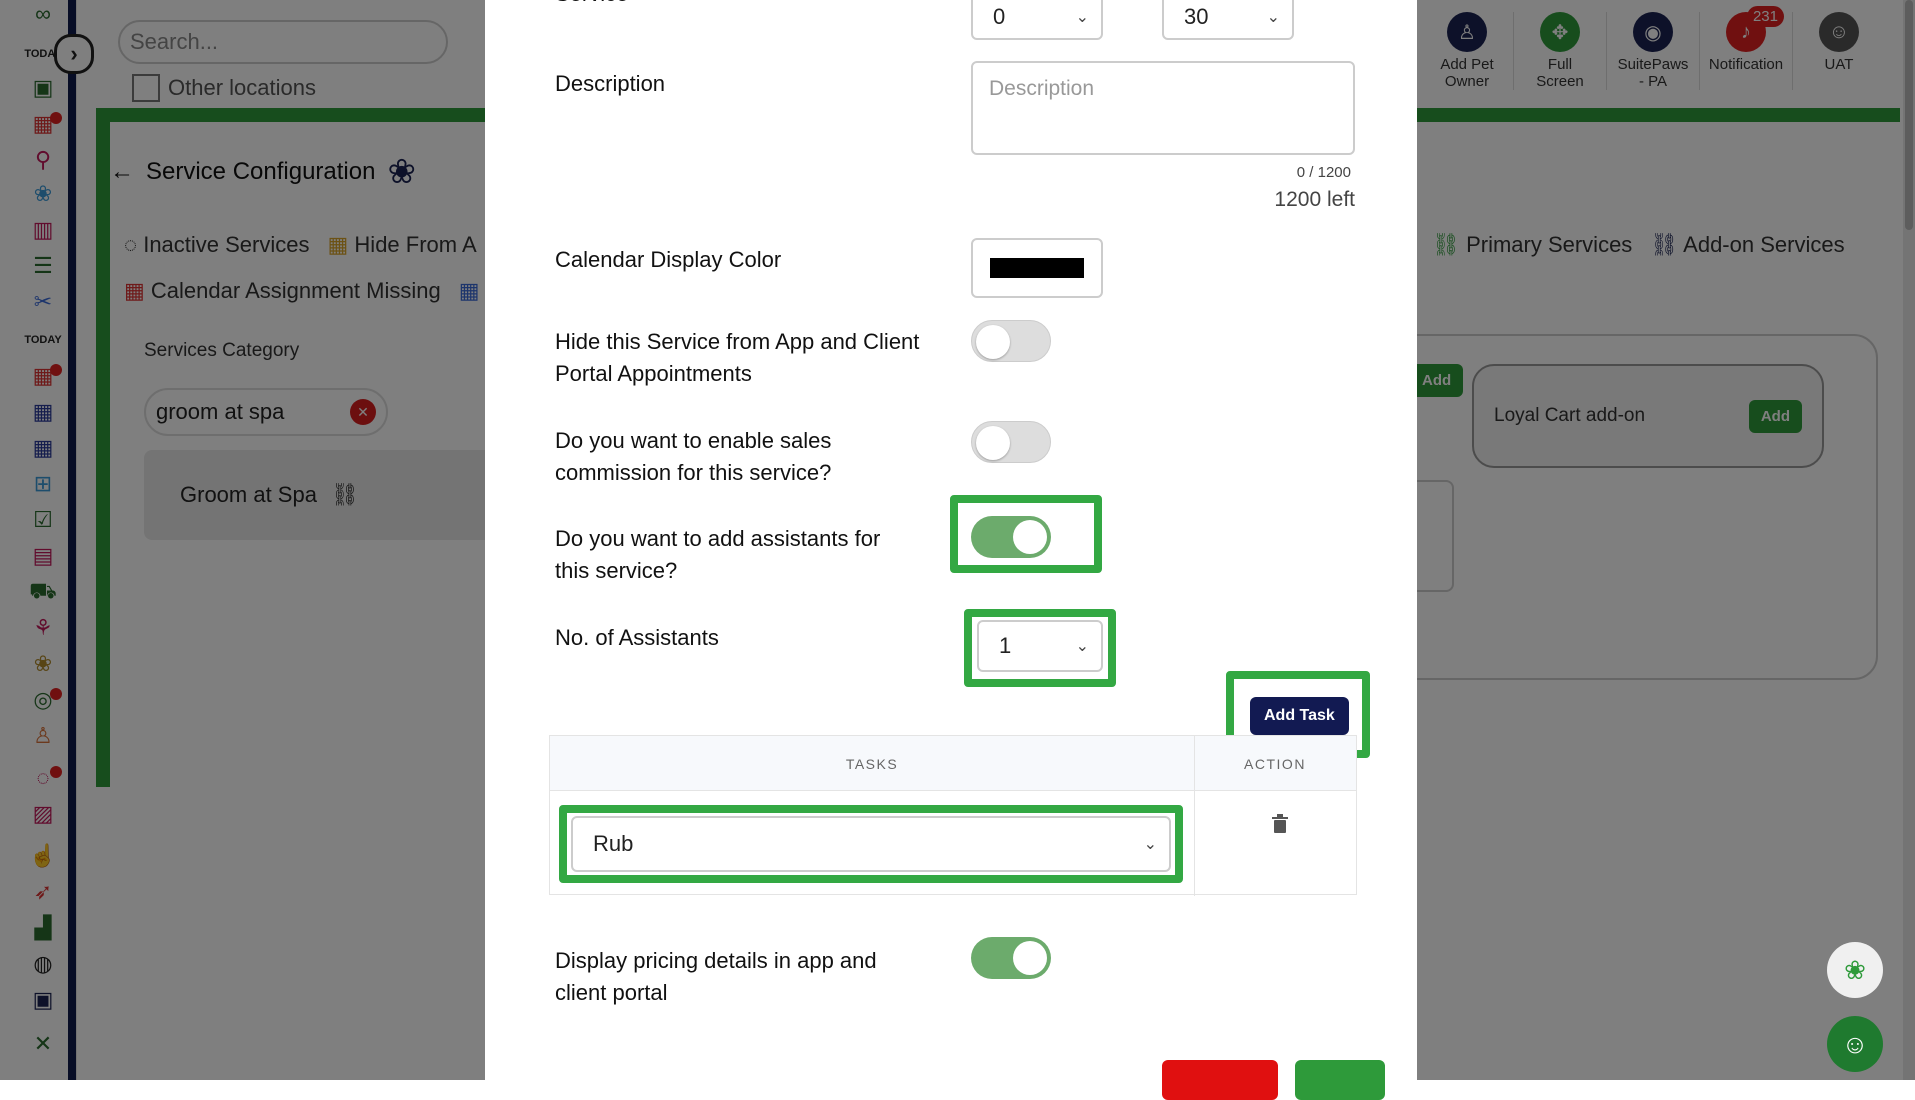 Image resolution: width=1915 pixels, height=1100 pixels. I want to click on char-count: 0 / 1200, so click(1323, 172).